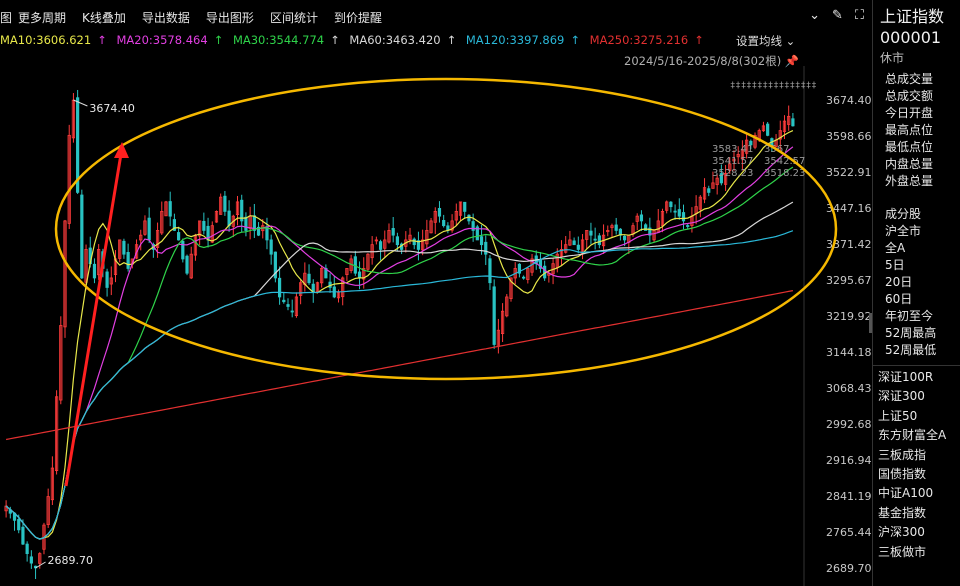 The width and height of the screenshot is (960, 586). What do you see at coordinates (916, 513) in the screenshot?
I see `index-item-7: 基金指数` at bounding box center [916, 513].